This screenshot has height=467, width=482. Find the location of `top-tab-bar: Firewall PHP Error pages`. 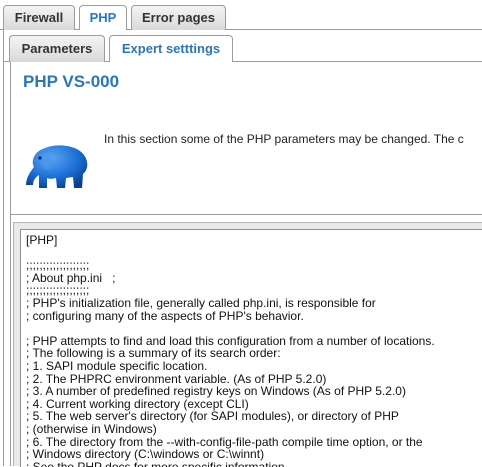

top-tab-bar: Firewall PHP Error pages is located at coordinates (241, 15).